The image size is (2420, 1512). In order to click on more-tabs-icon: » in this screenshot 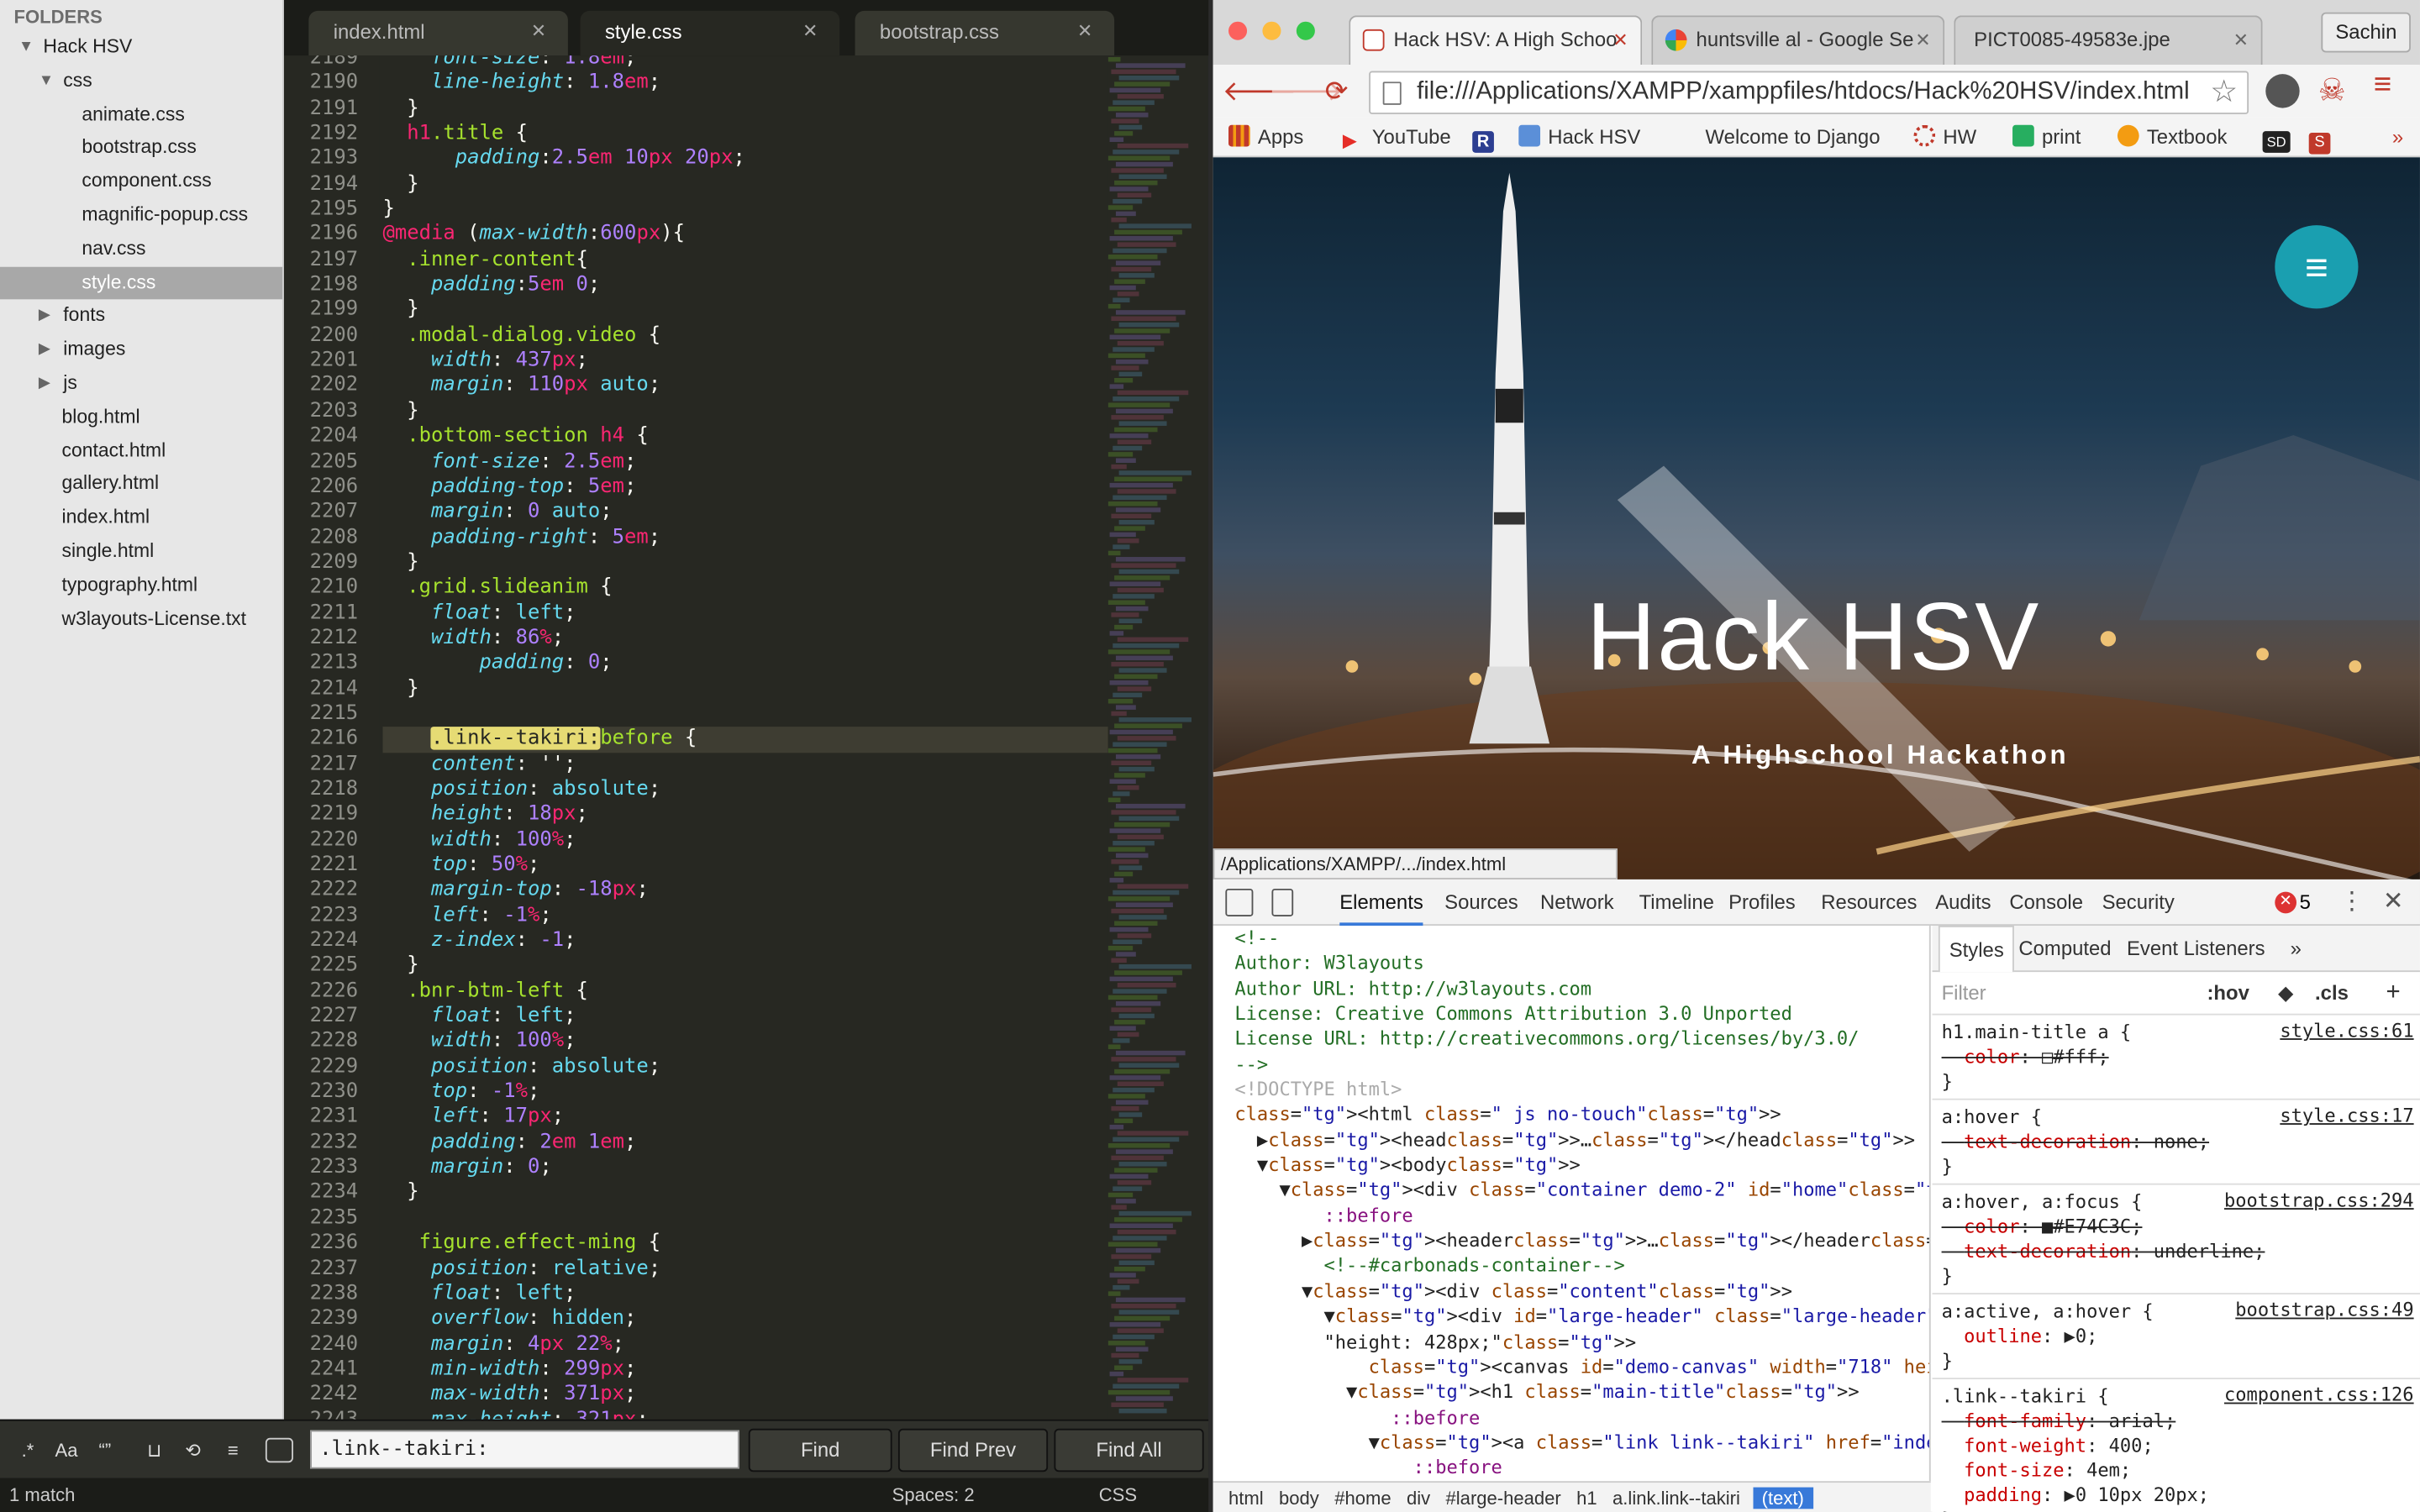, I will do `click(2296, 949)`.